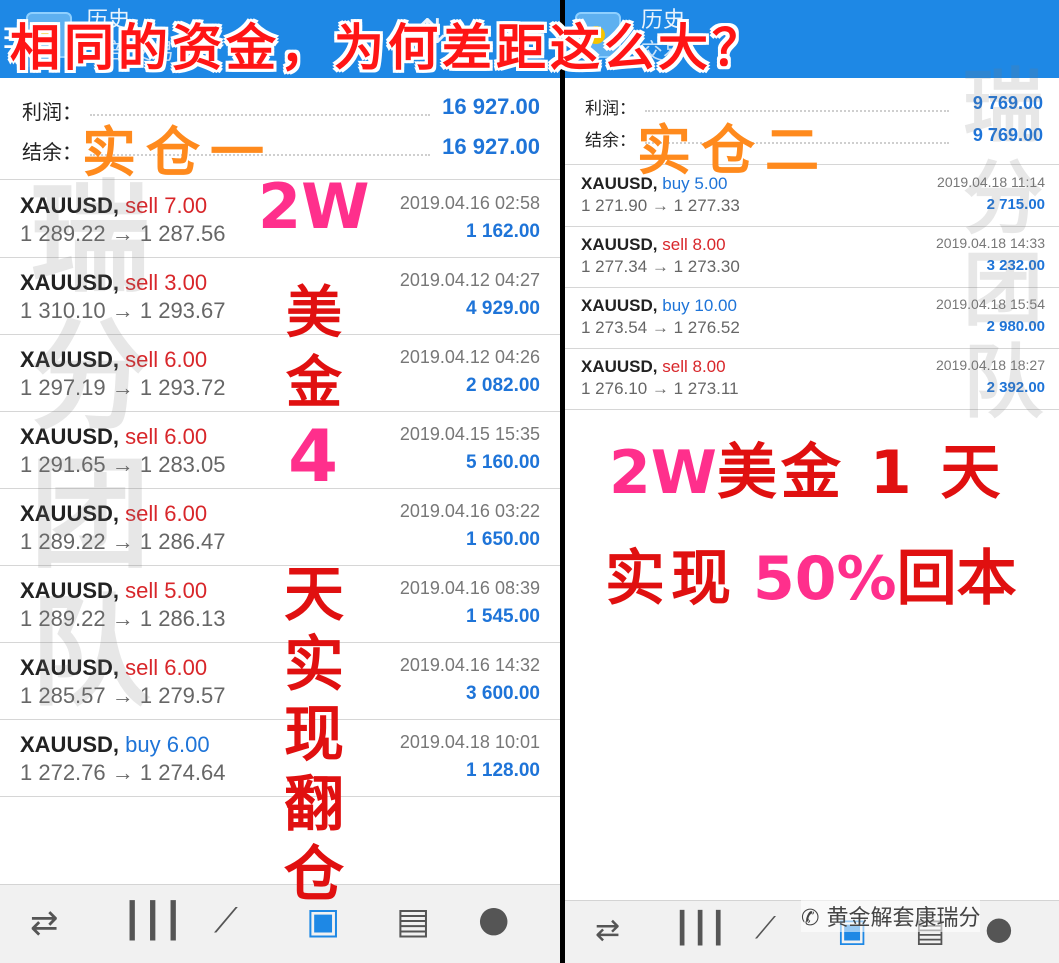  I want to click on trade-volume: 10.00, so click(715, 305).